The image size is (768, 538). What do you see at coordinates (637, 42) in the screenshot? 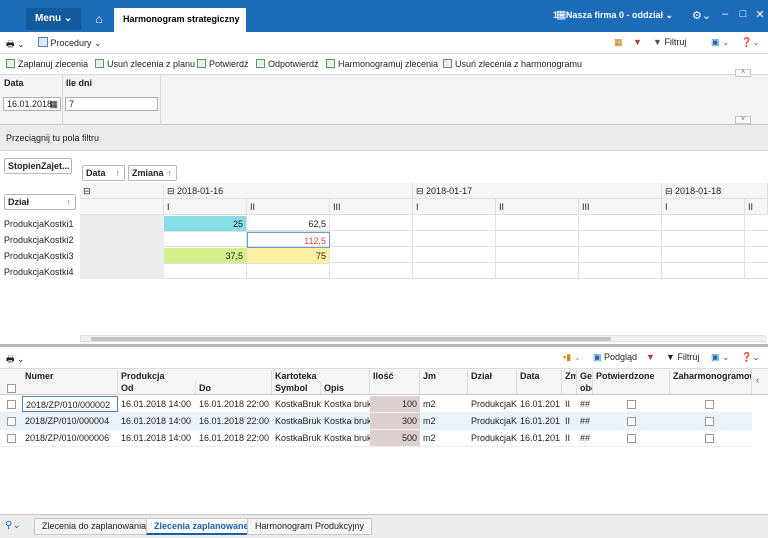
I see `clear-filter-icon: ▼` at bounding box center [637, 42].